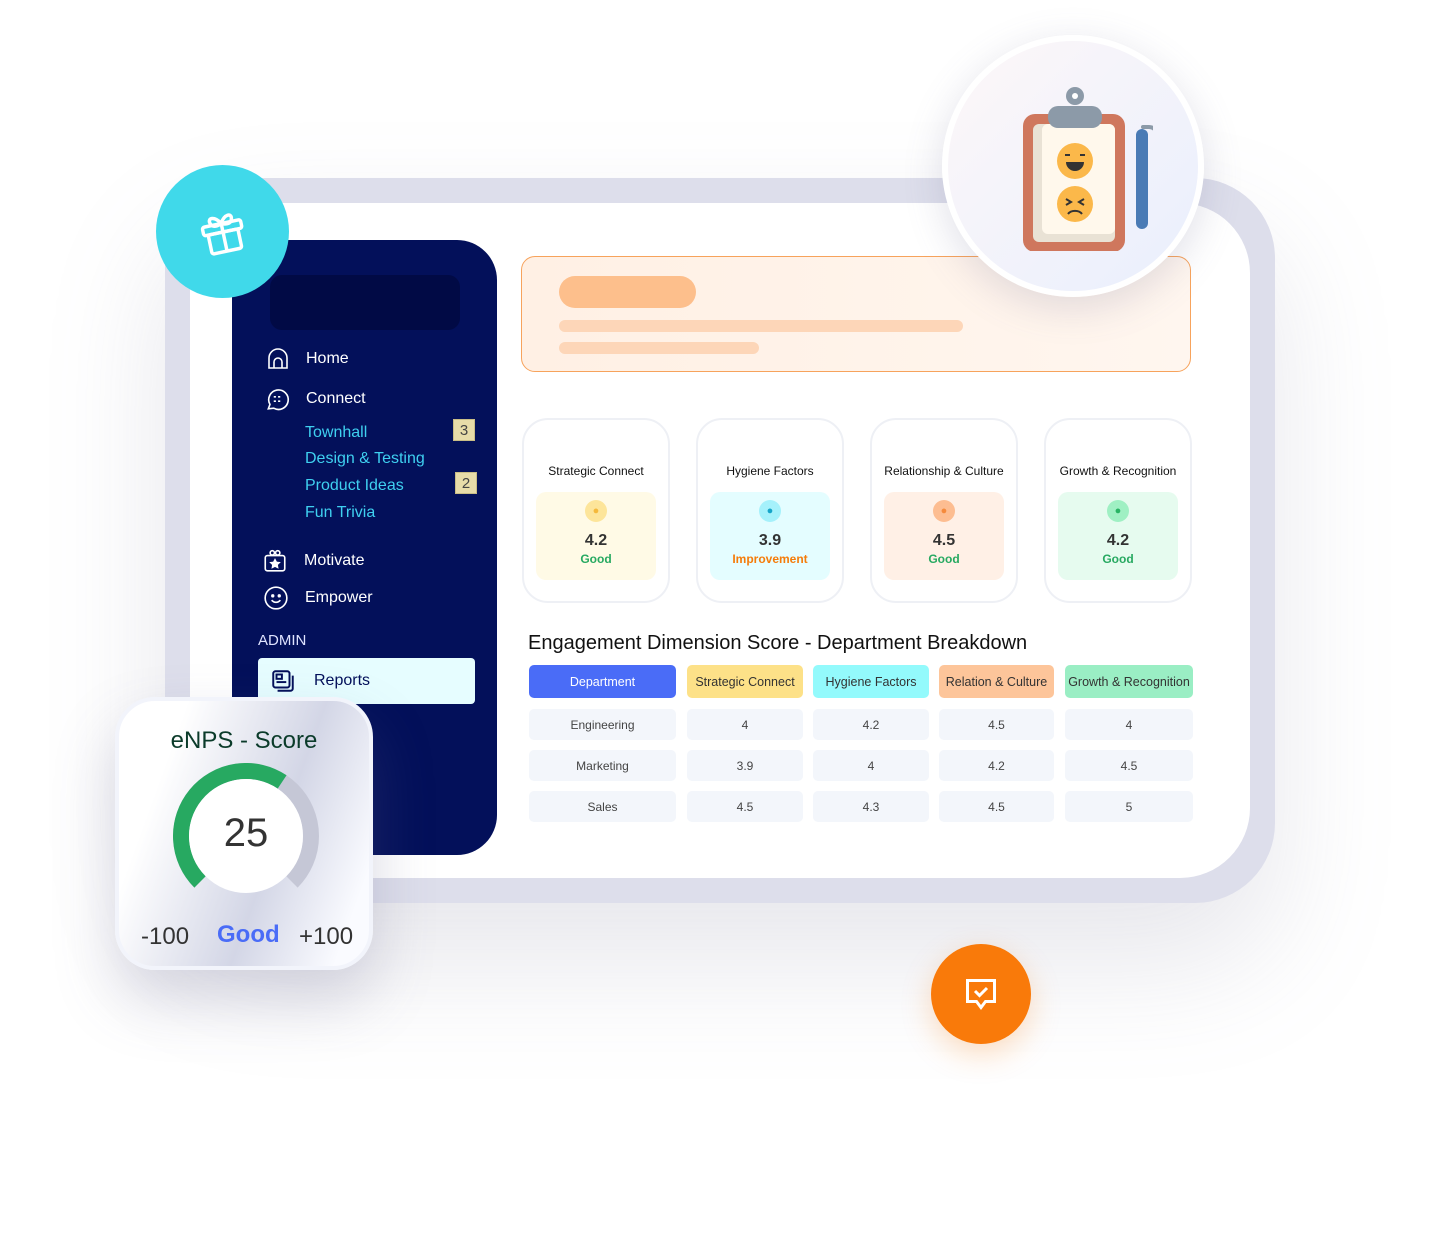  I want to click on card-value: 4.5, so click(944, 540).